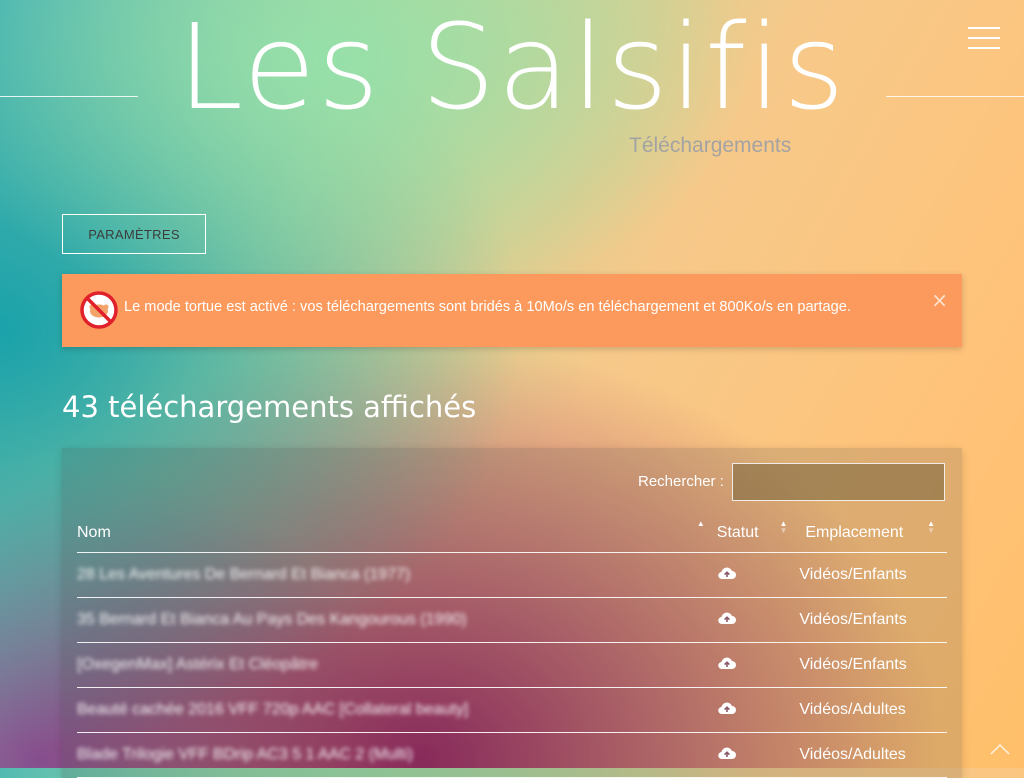 The height and width of the screenshot is (778, 1024). Describe the element at coordinates (397, 533) in the screenshot. I see `column-header-name: Nom ▲` at that location.